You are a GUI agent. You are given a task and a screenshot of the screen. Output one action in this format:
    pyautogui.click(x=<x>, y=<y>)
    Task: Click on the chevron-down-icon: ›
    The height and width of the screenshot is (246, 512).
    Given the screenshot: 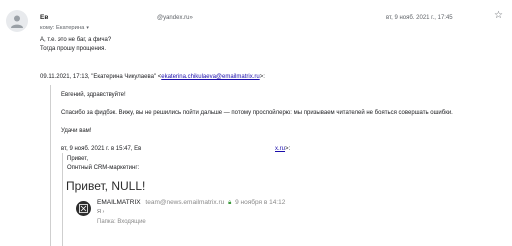 What is the action you would take?
    pyautogui.click(x=103, y=212)
    